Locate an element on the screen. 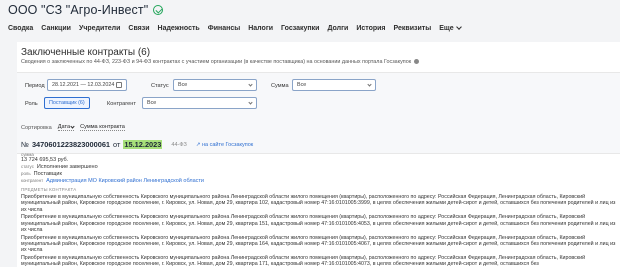  company-name: ООО "СЗ "Агро-Инвест" is located at coordinates (78, 10).